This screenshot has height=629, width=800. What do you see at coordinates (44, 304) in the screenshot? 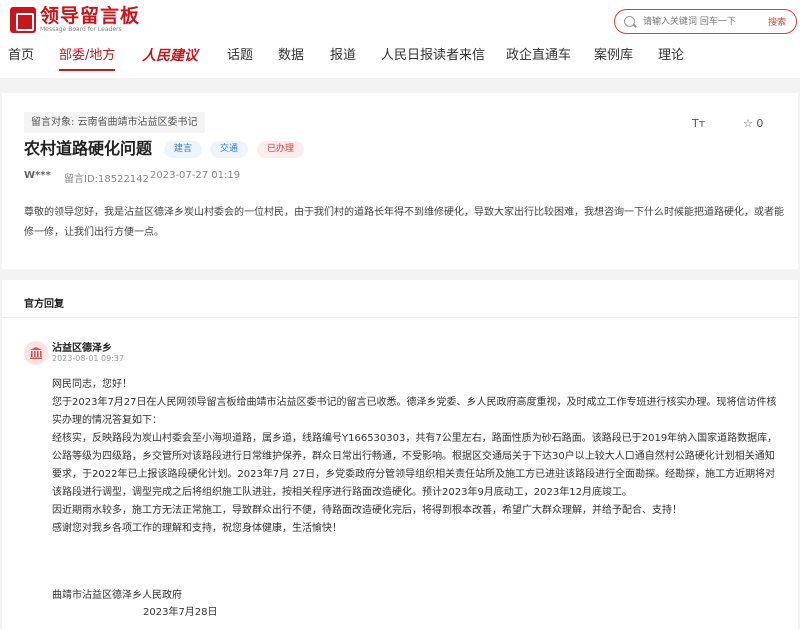
I see `reply-section-title: 官方回复` at bounding box center [44, 304].